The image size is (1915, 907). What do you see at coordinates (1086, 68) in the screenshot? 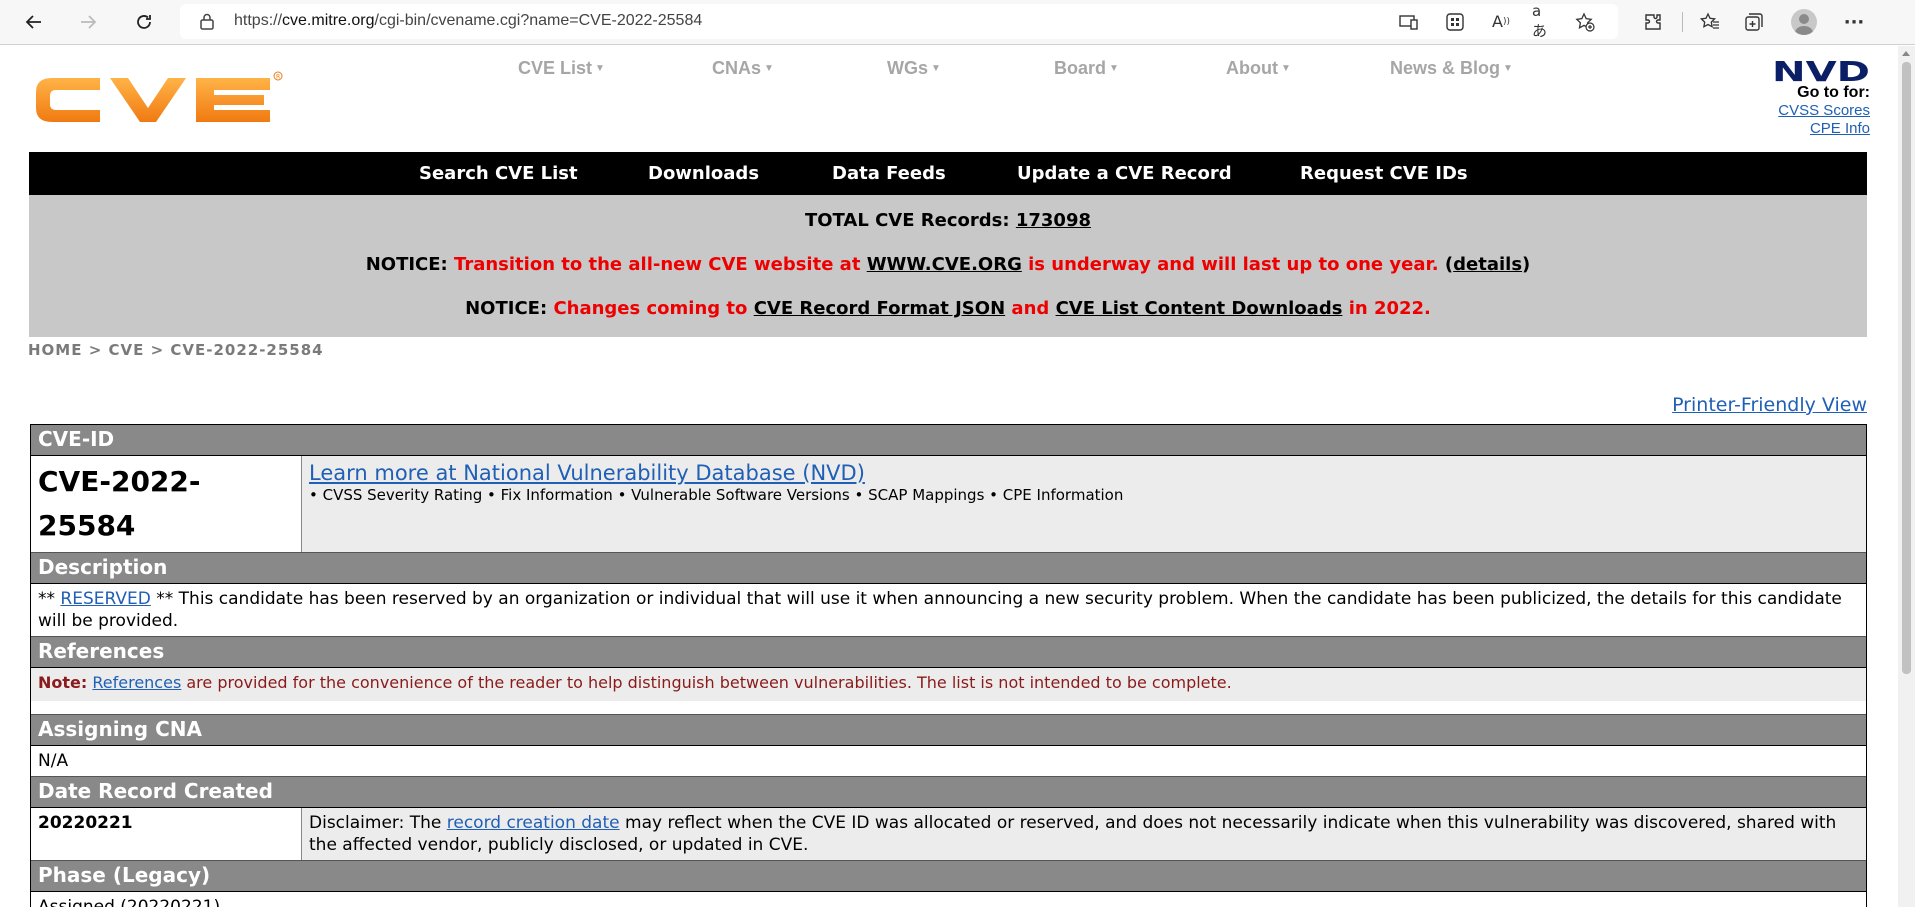
I see `nav-board: Board ▼` at bounding box center [1086, 68].